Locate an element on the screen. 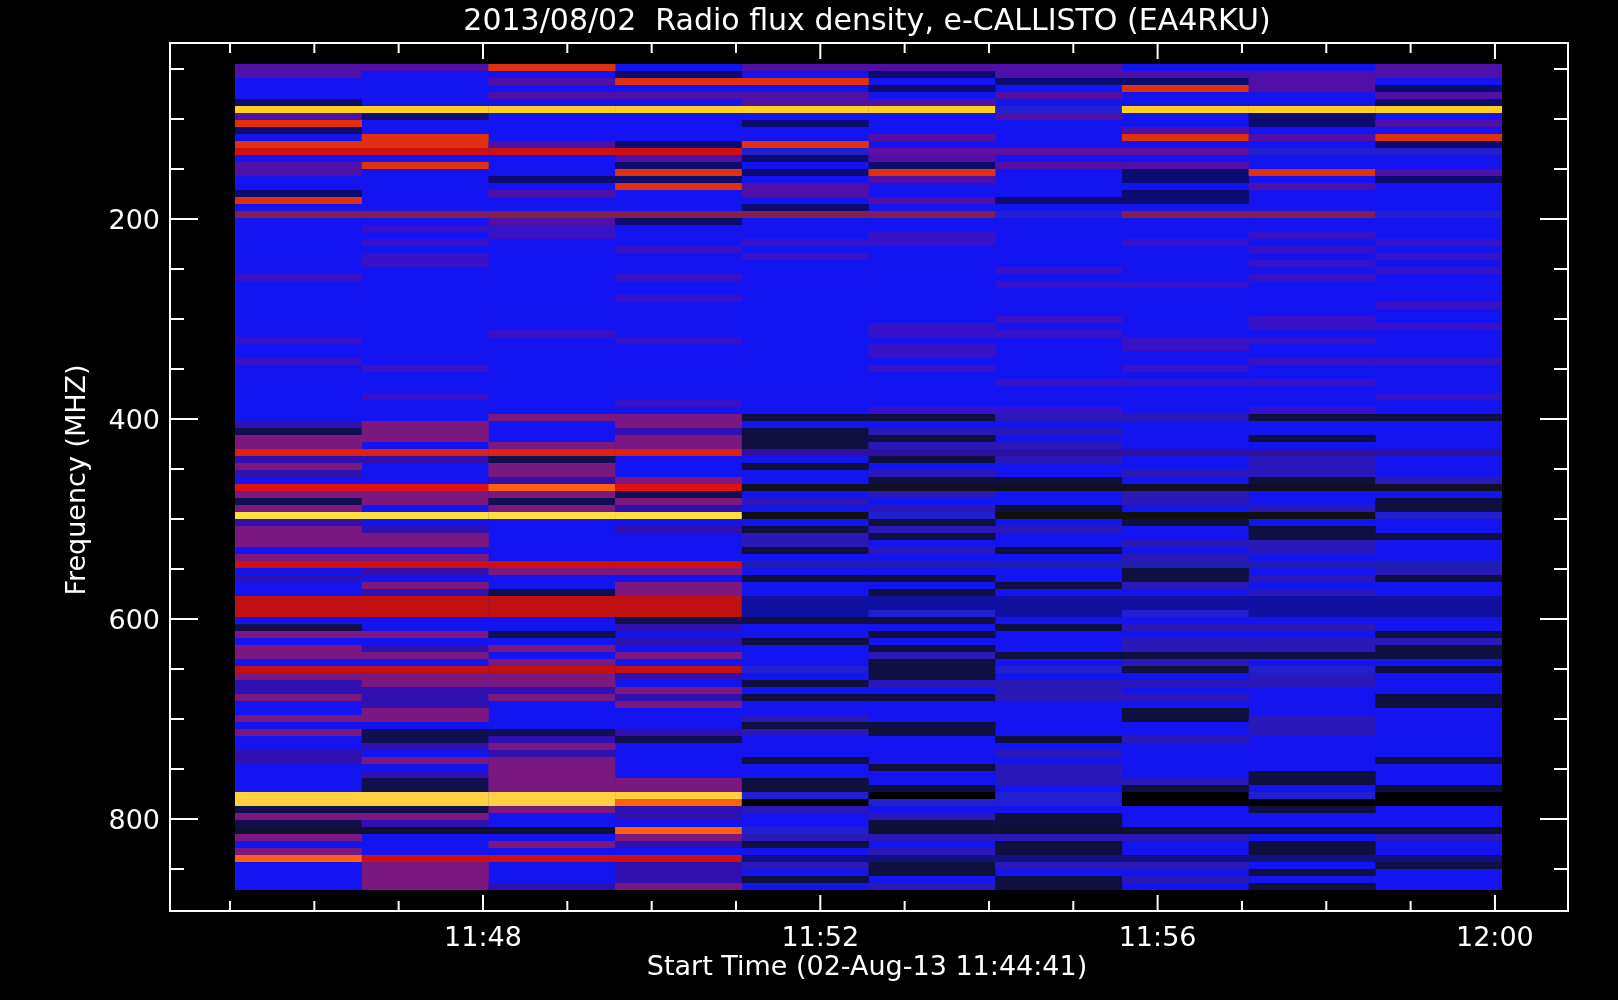  y-axis-label: Frequency (MHZ) is located at coordinates (75, 480).